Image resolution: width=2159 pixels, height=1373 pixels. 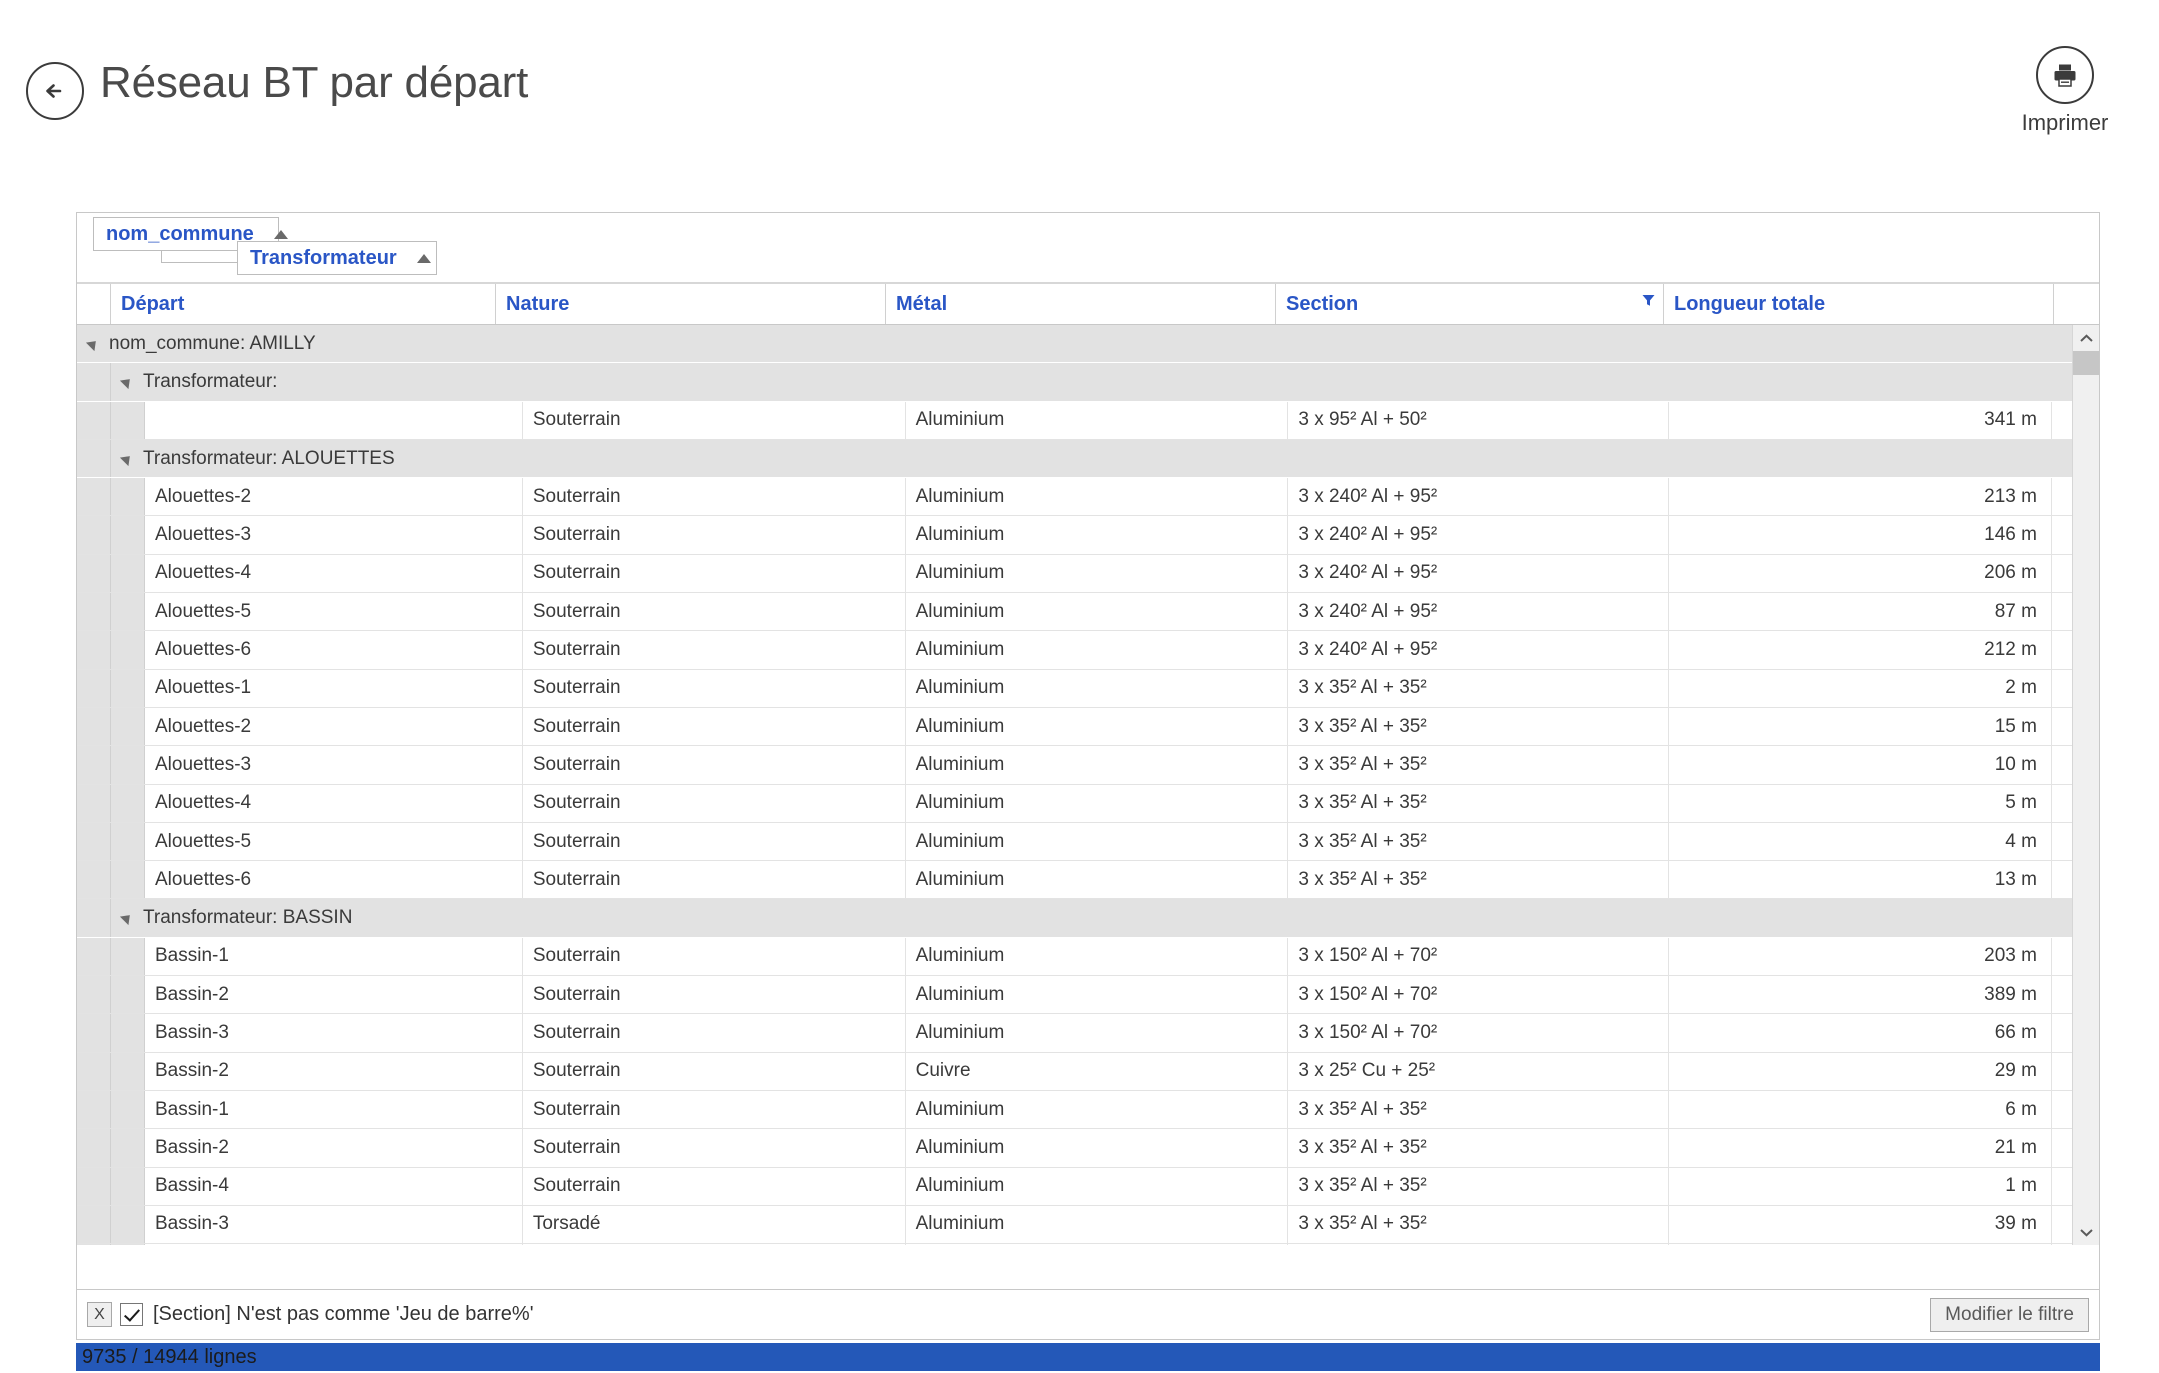 I want to click on scroll-up-button, so click(x=2086, y=338).